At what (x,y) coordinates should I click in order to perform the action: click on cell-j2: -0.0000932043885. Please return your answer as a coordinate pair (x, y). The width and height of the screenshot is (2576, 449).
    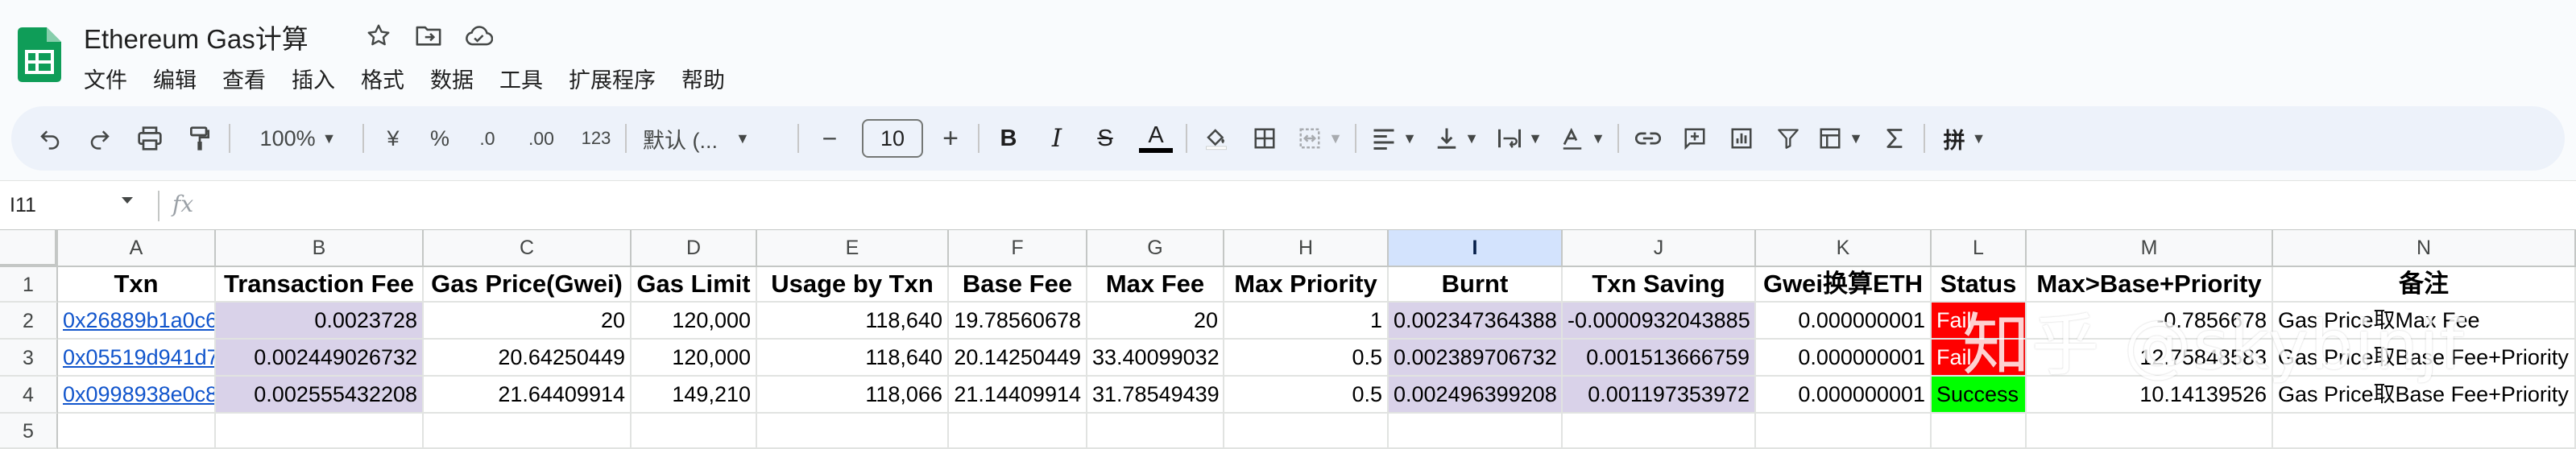
    Looking at the image, I should click on (1659, 321).